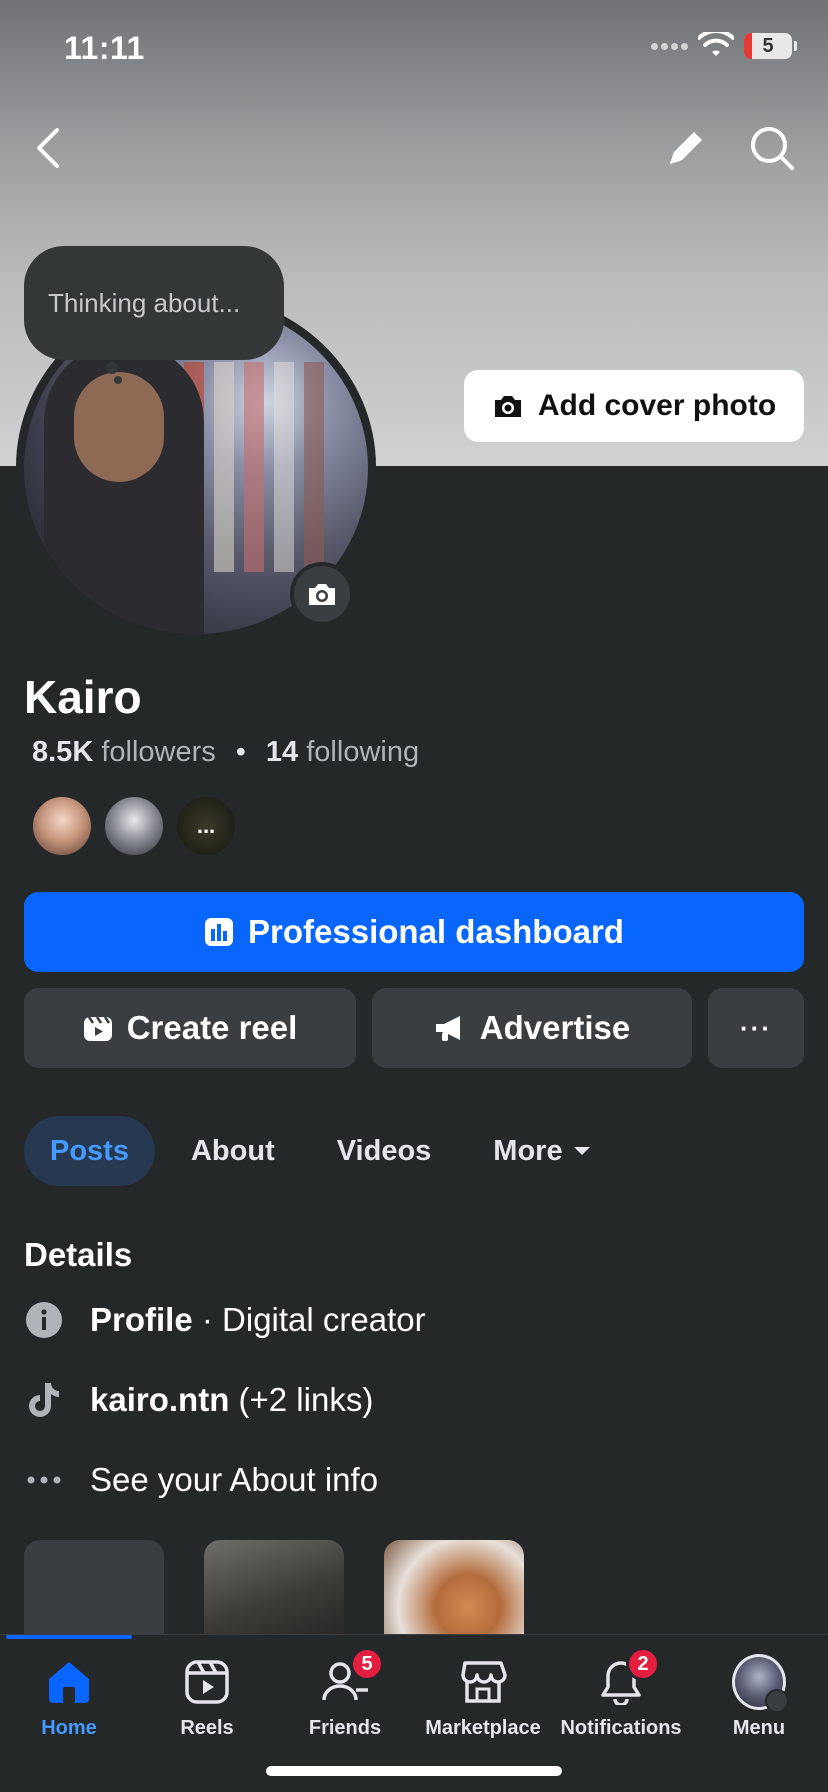 The height and width of the screenshot is (1792, 828). I want to click on bell-icon: 2, so click(627, 1678).